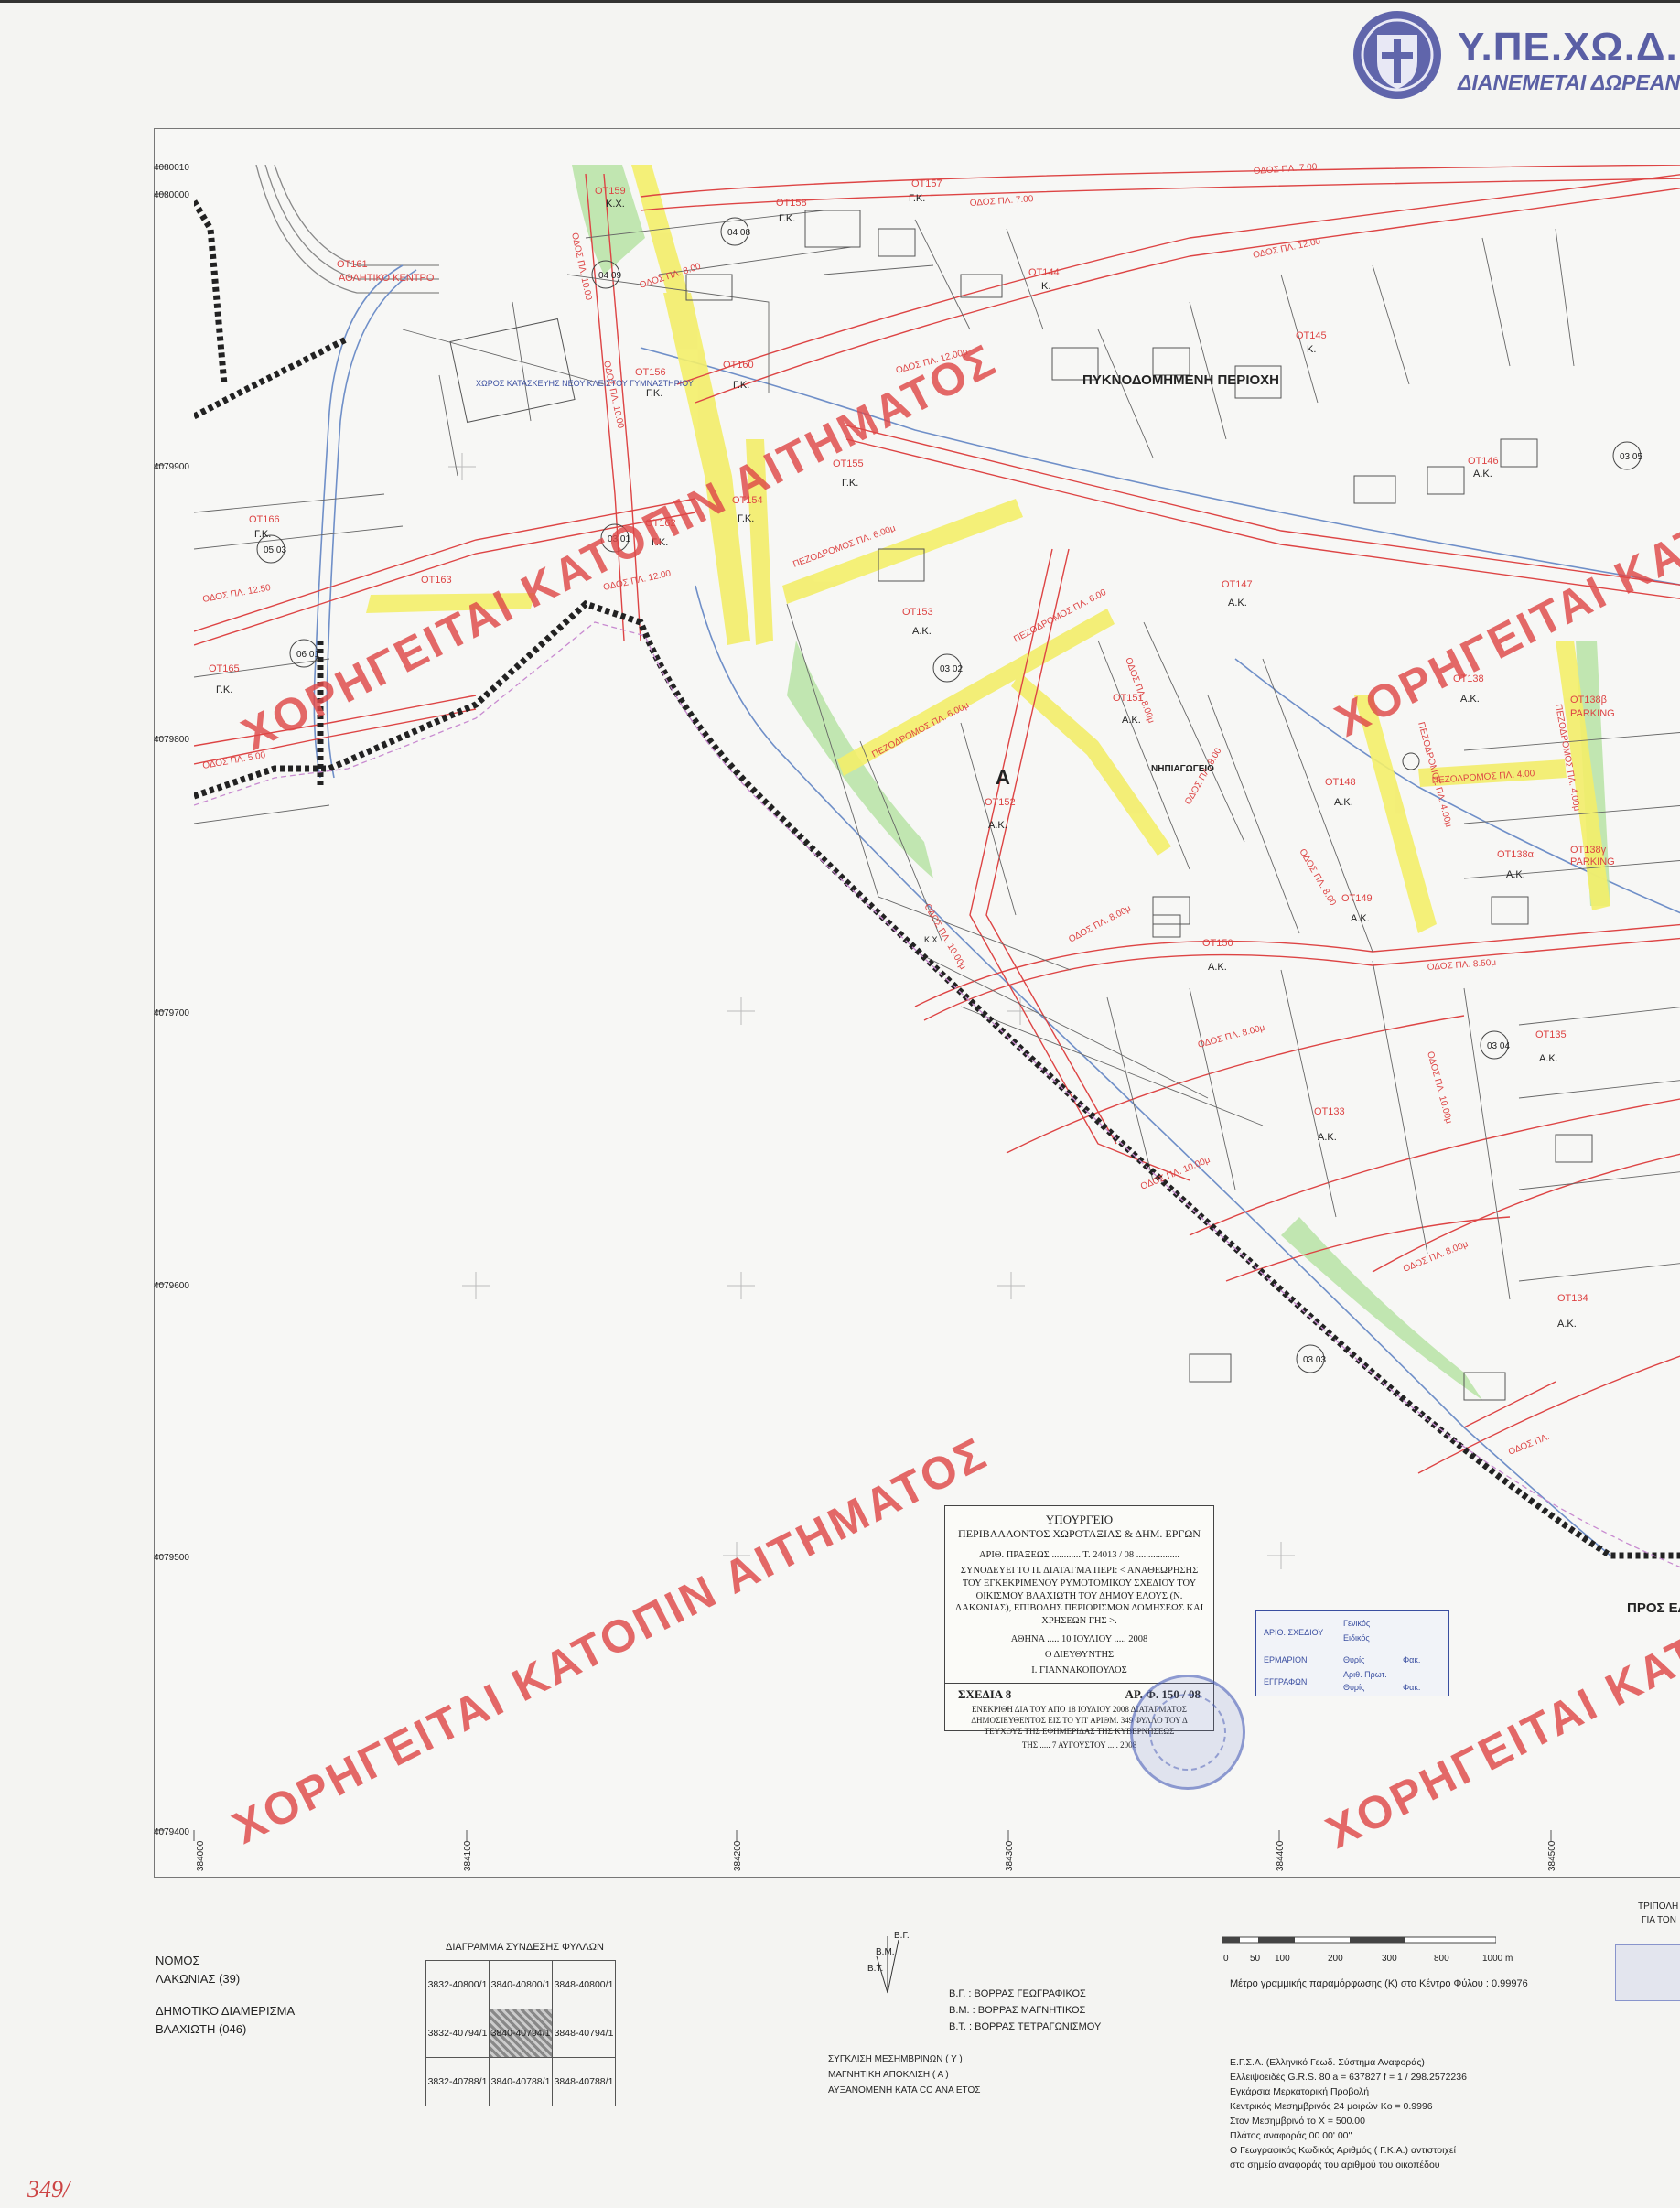  Describe the element at coordinates (1281, 1856) in the screenshot. I see `x-tick-4: 384400` at that location.